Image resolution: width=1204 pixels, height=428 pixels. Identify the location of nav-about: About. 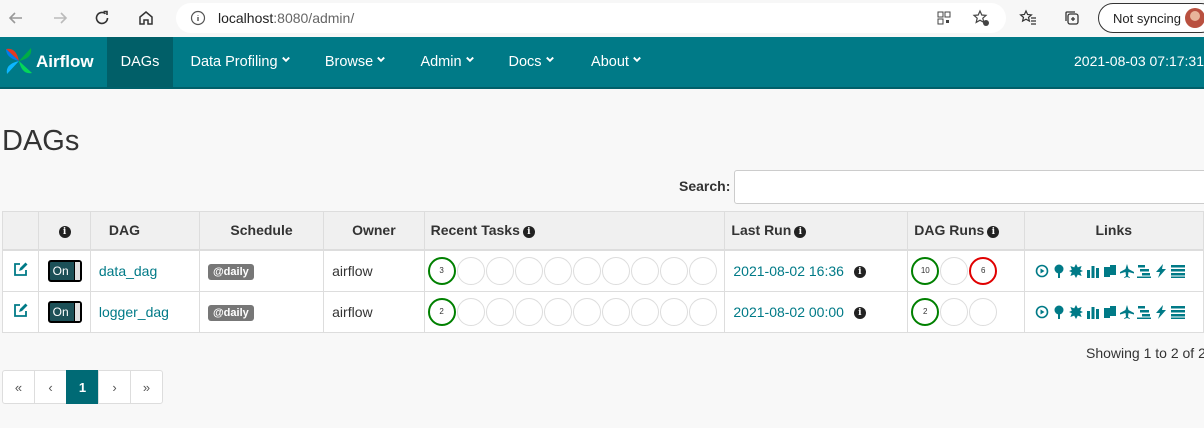
(616, 62).